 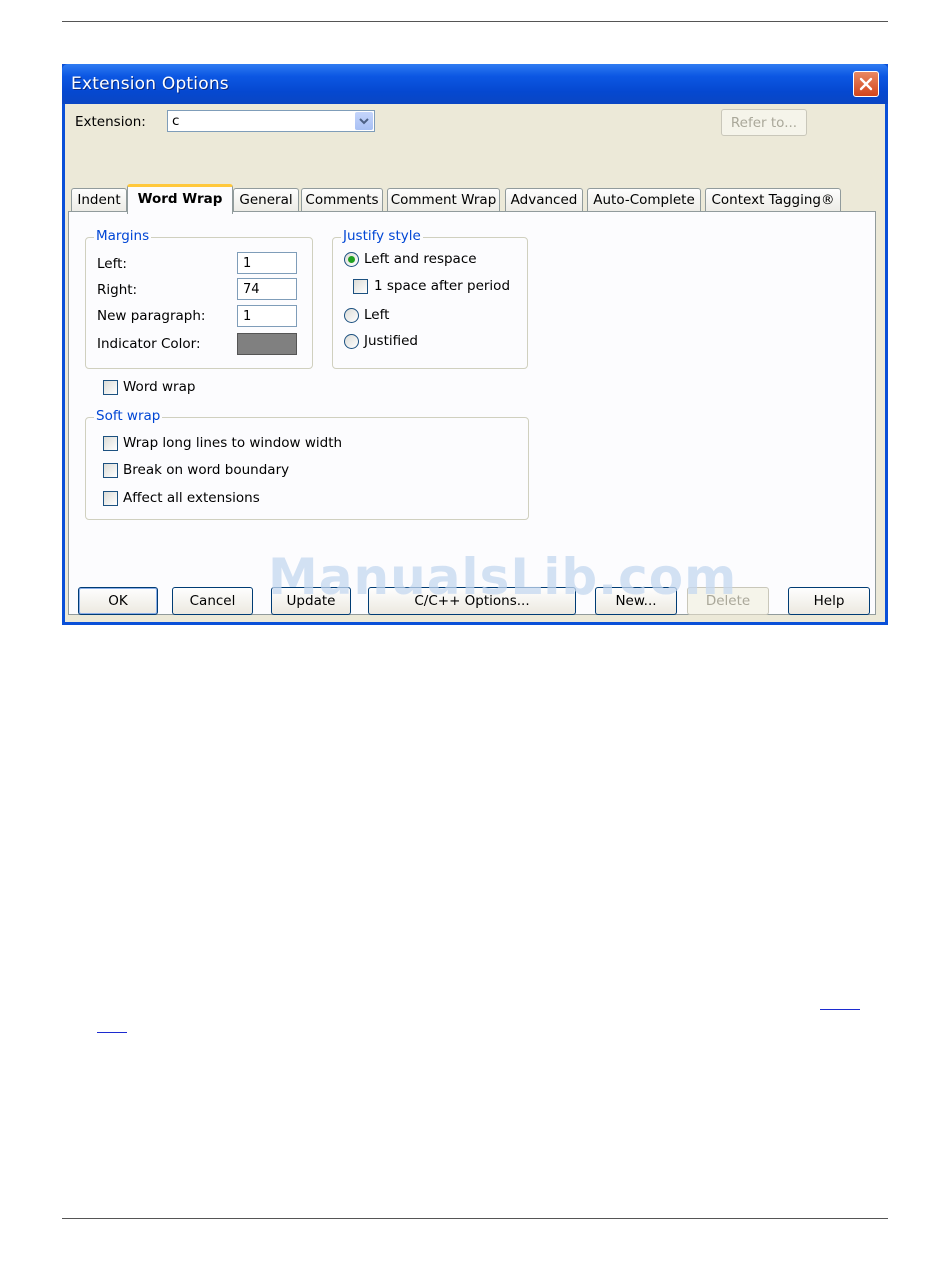 What do you see at coordinates (829, 601) in the screenshot?
I see `help-button: Help` at bounding box center [829, 601].